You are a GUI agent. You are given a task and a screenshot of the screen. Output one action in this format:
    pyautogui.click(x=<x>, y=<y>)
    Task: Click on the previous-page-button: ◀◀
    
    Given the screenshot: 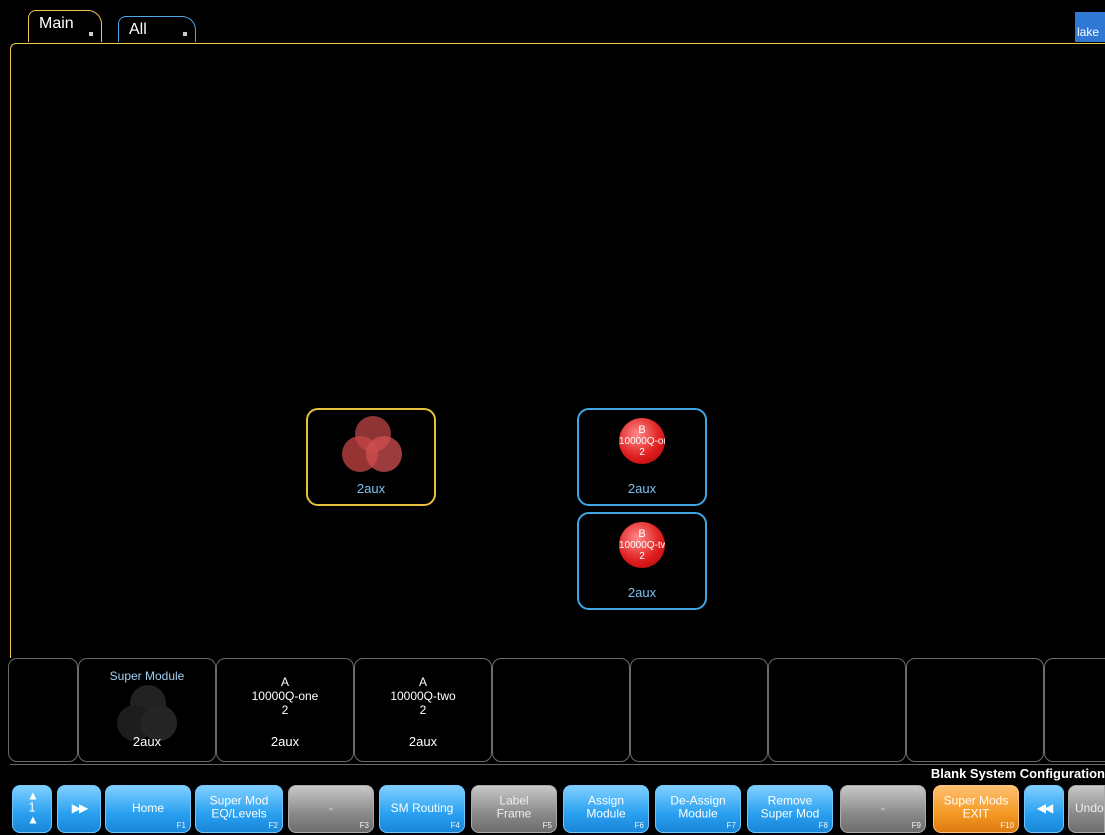 What is the action you would take?
    pyautogui.click(x=1044, y=809)
    